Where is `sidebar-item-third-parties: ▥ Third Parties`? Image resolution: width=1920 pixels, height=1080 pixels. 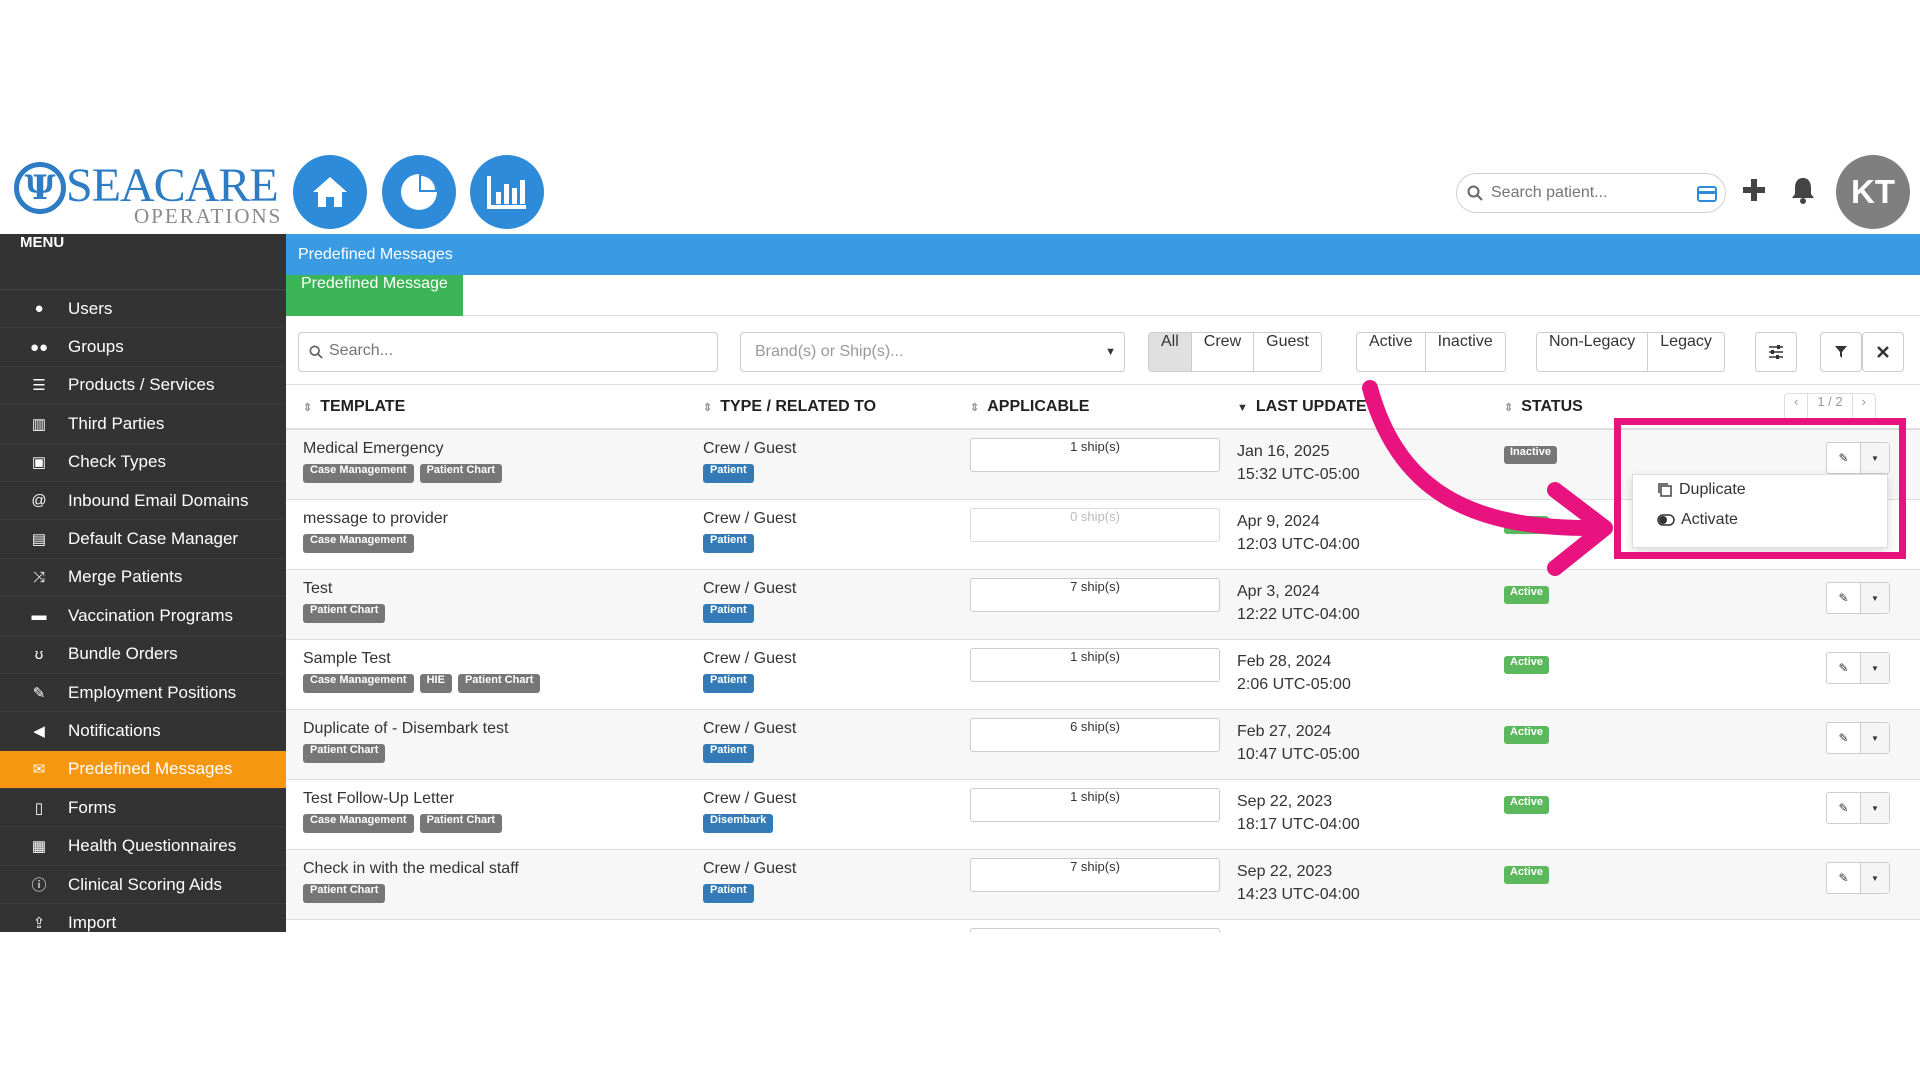 sidebar-item-third-parties: ▥ Third Parties is located at coordinates (143, 424).